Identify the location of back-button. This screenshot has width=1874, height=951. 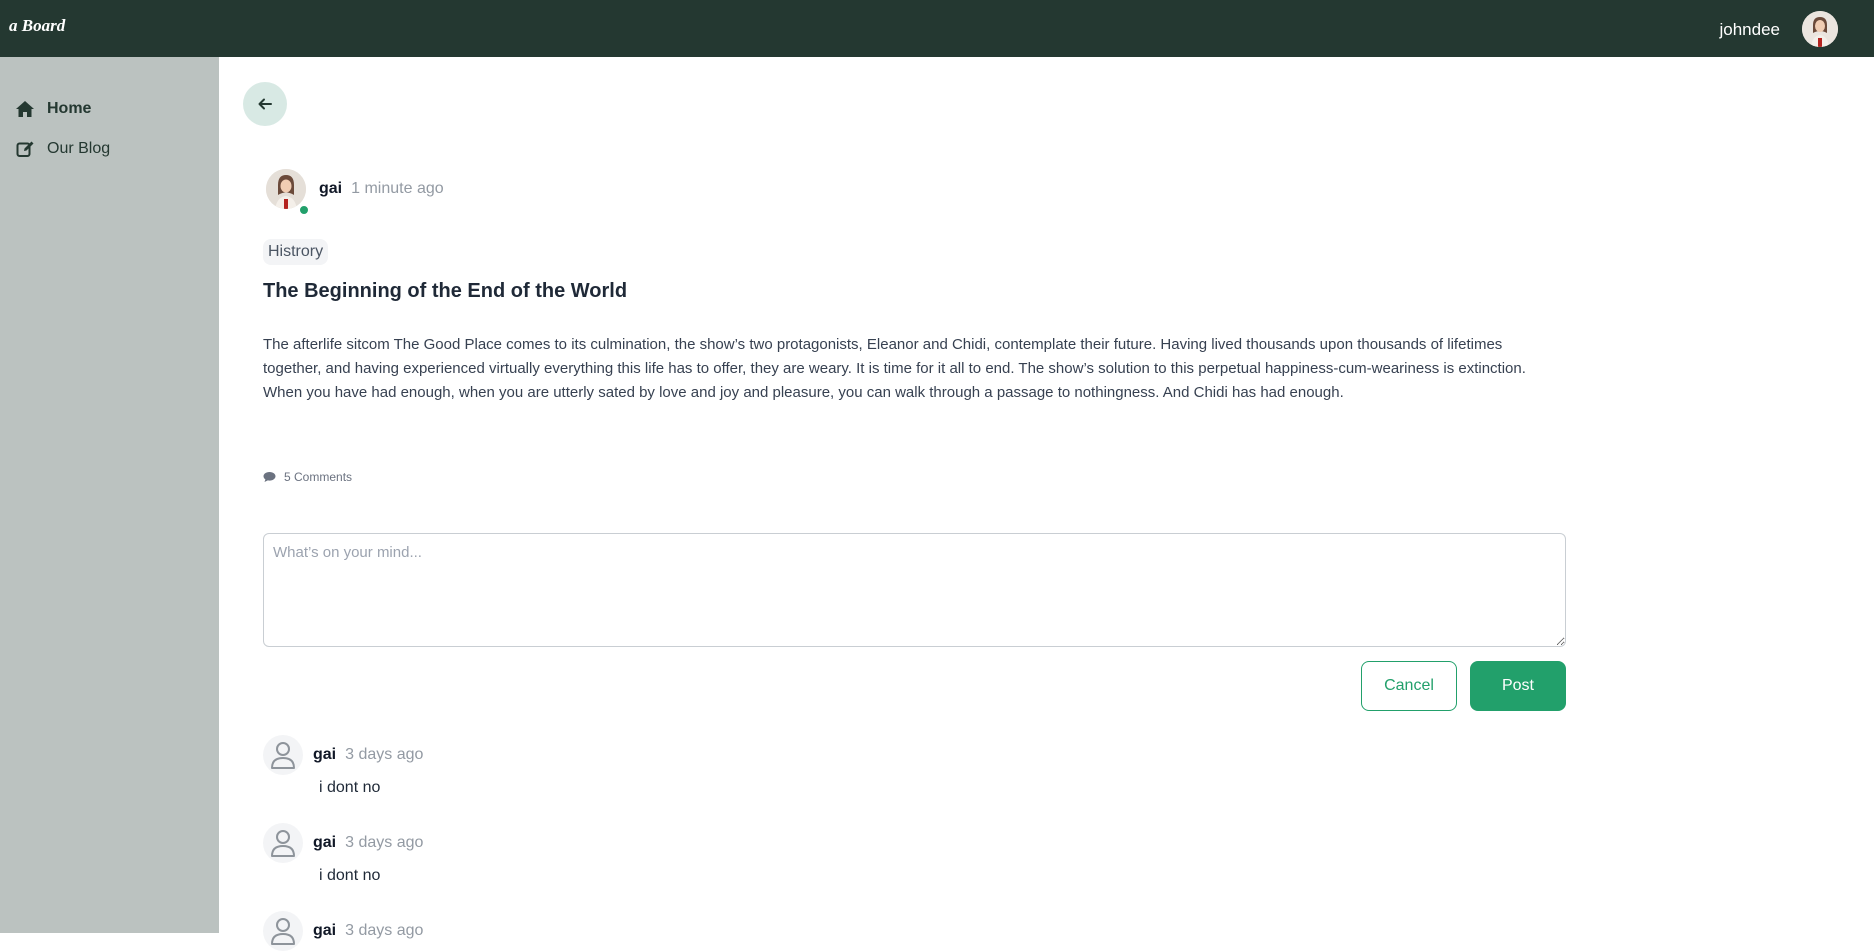
(265, 104).